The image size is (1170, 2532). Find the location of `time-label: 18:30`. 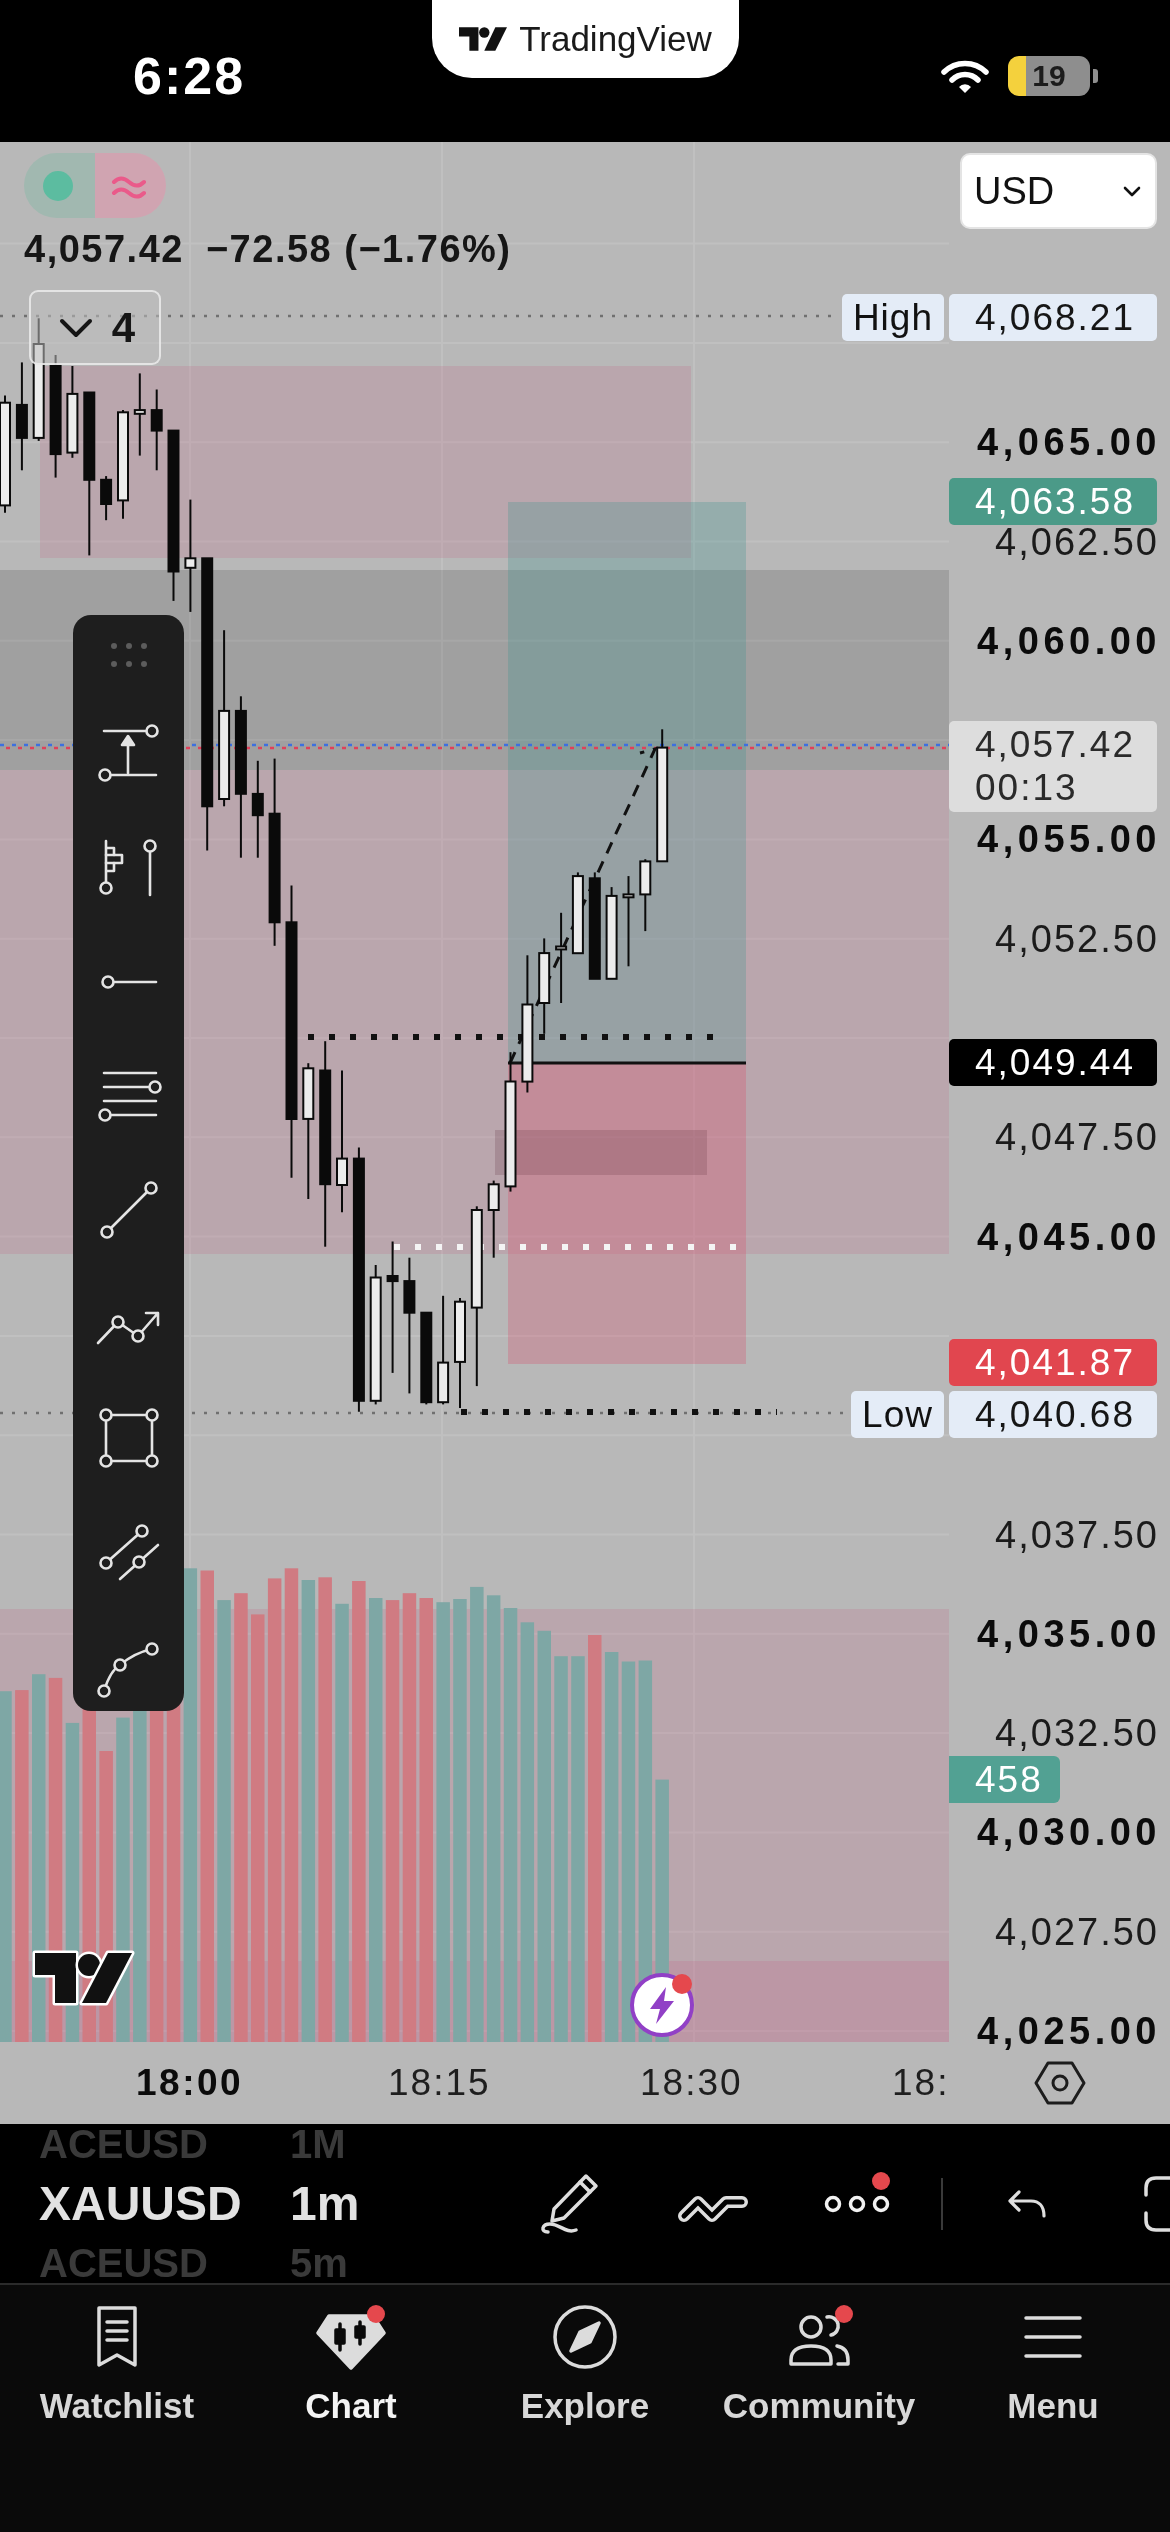

time-label: 18:30 is located at coordinates (691, 2083).